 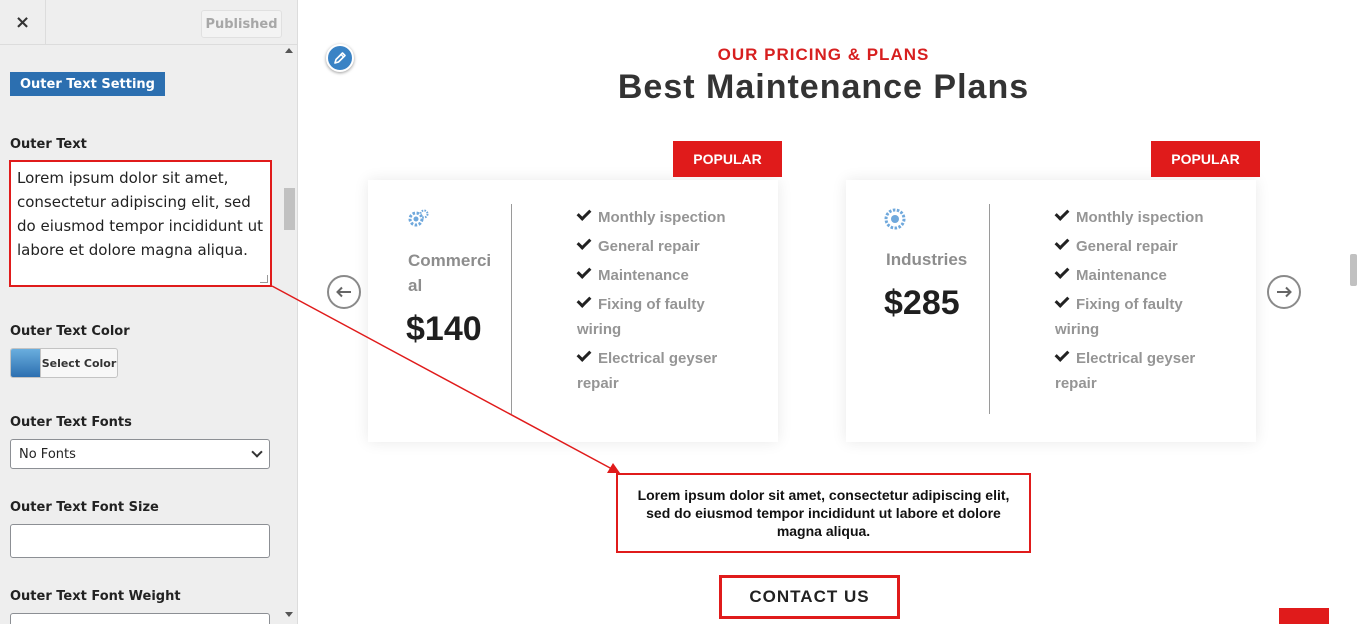 I want to click on outer-text-font-size-label: Outer Text Font Size, so click(x=84, y=507).